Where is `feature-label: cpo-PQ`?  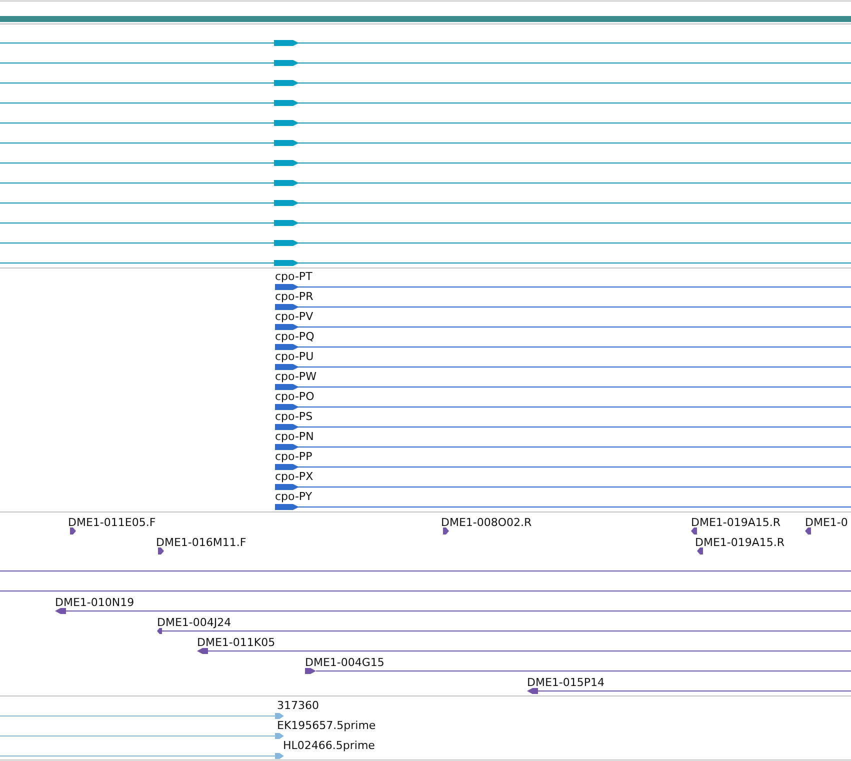
feature-label: cpo-PQ is located at coordinates (294, 336).